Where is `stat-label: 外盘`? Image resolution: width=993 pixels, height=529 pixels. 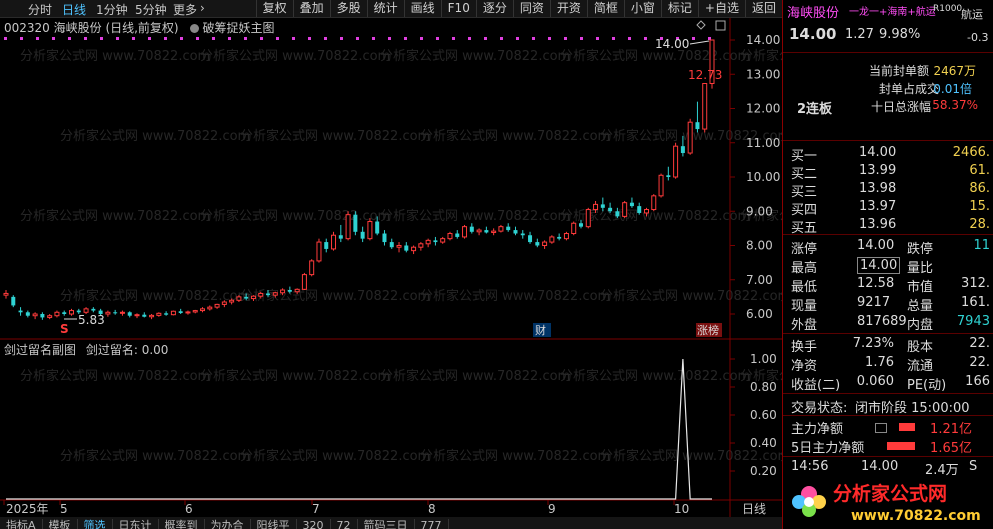 stat-label: 外盘 is located at coordinates (804, 325).